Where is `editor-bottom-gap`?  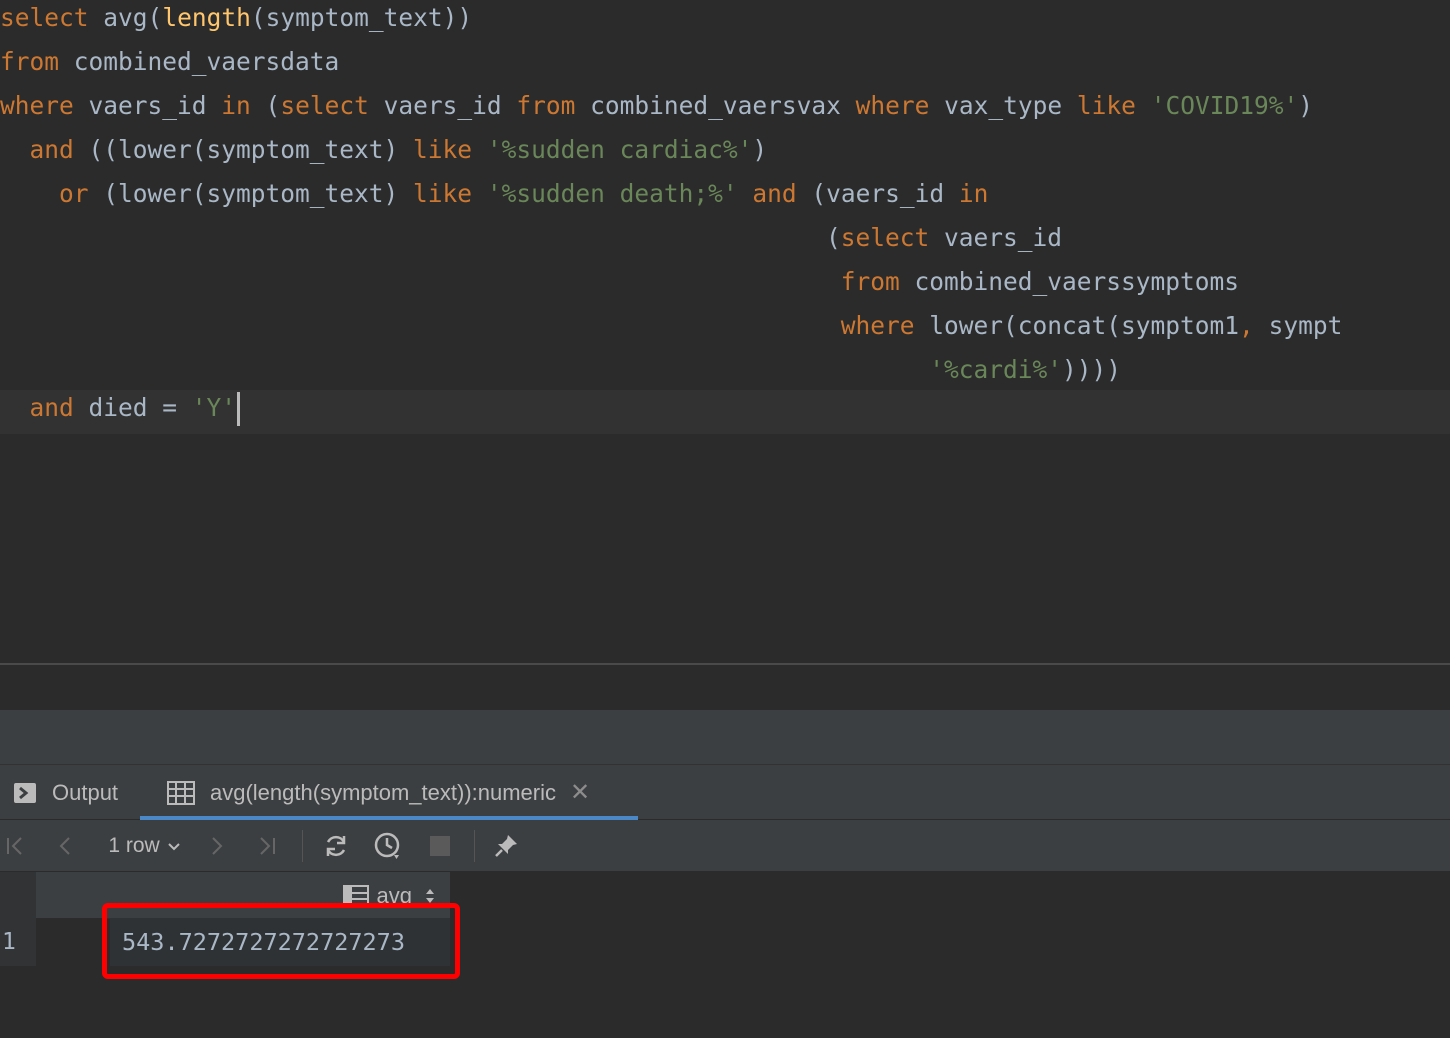 editor-bottom-gap is located at coordinates (725, 687).